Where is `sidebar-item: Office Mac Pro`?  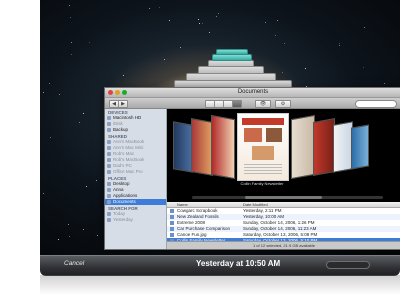
sidebar-item: Office Mac Pro is located at coordinates (135, 172).